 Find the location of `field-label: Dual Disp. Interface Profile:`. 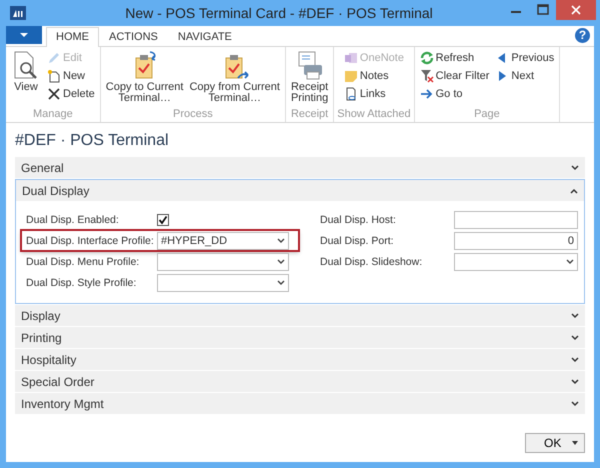

field-label: Dual Disp. Interface Profile: is located at coordinates (90, 240).